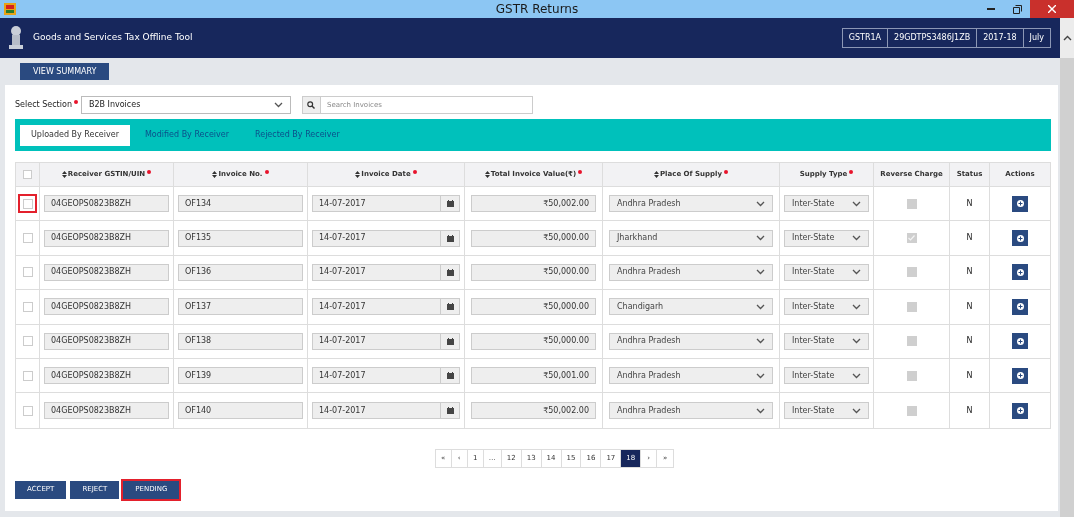 The height and width of the screenshot is (517, 1074). Describe the element at coordinates (65, 71) in the screenshot. I see `view-summary-button: VIEW SUMMARY` at that location.